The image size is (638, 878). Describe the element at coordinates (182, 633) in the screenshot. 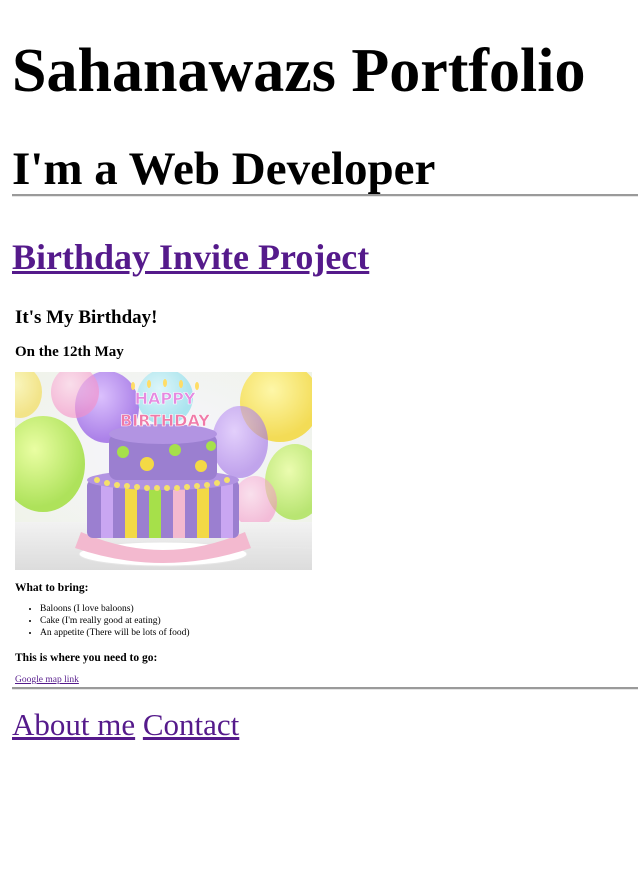

I see `list-item: An appetite (There will be lots of food)` at that location.